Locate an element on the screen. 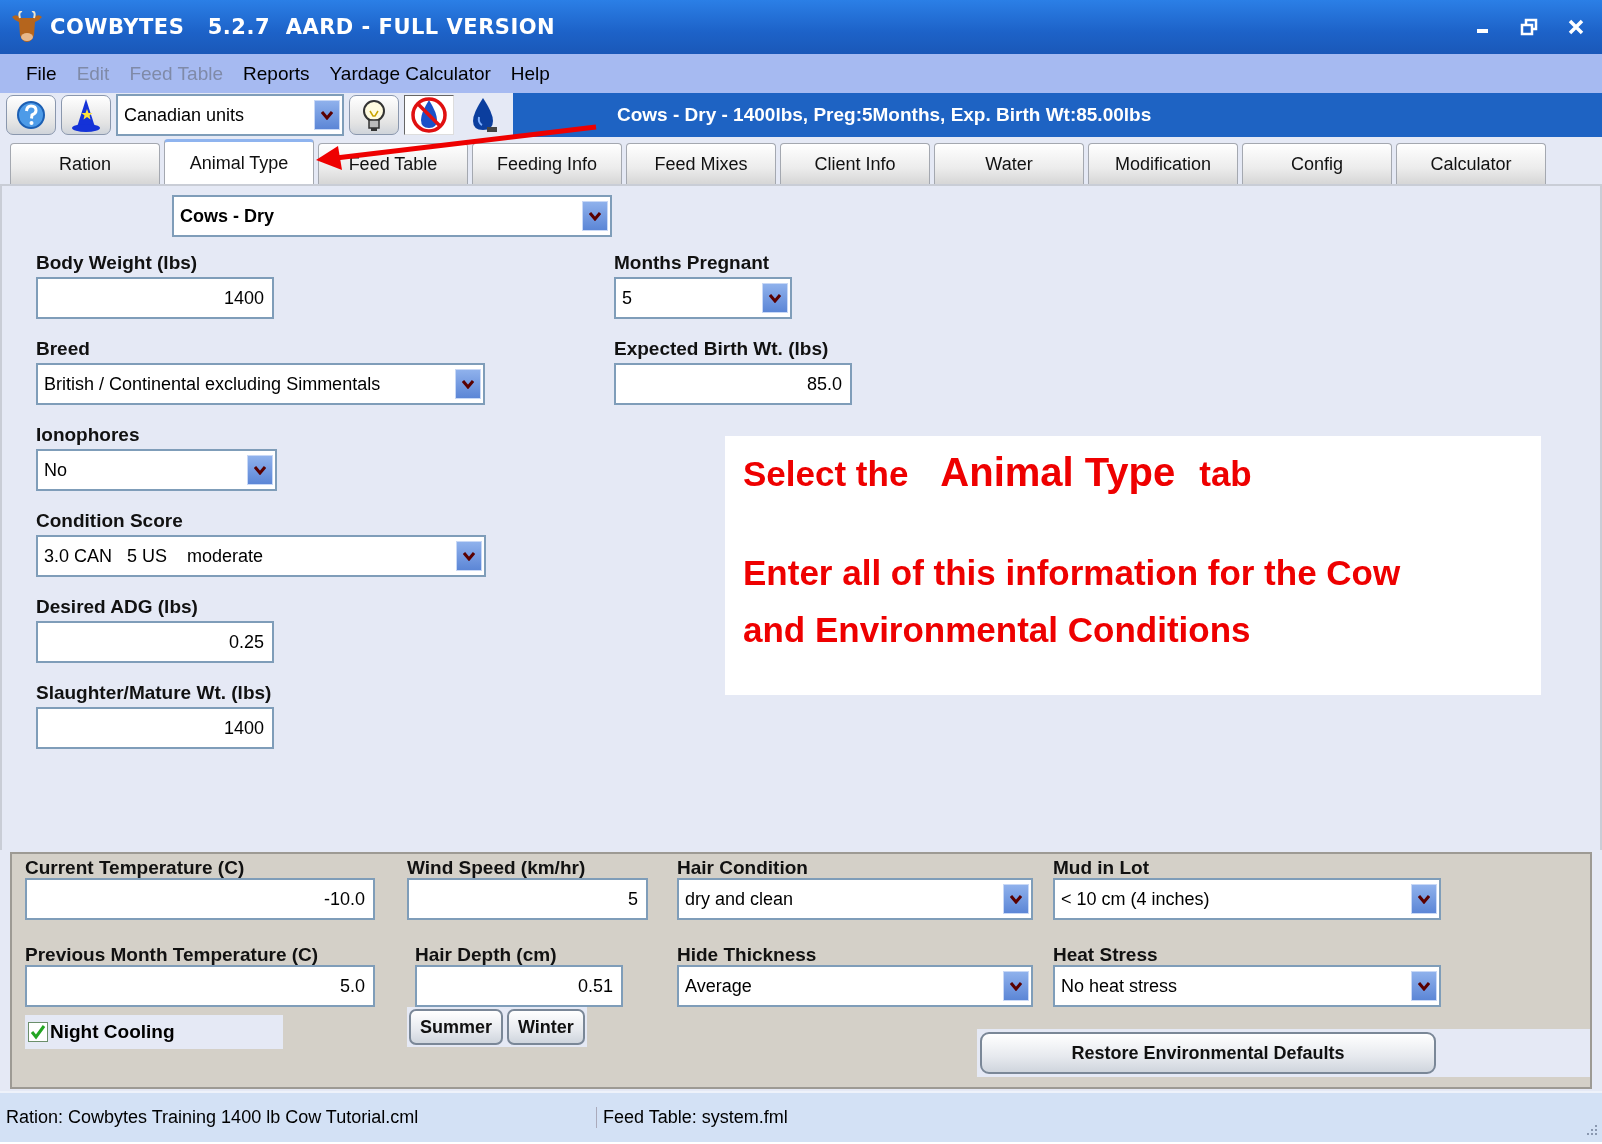  close-icon is located at coordinates (1576, 27).